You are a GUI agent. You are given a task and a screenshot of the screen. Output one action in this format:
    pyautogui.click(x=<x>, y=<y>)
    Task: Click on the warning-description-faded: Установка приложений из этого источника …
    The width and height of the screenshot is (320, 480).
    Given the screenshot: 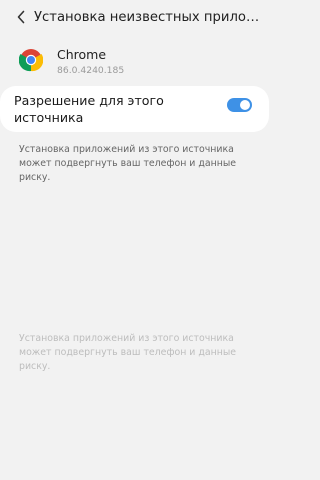 What is the action you would take?
    pyautogui.click(x=128, y=352)
    